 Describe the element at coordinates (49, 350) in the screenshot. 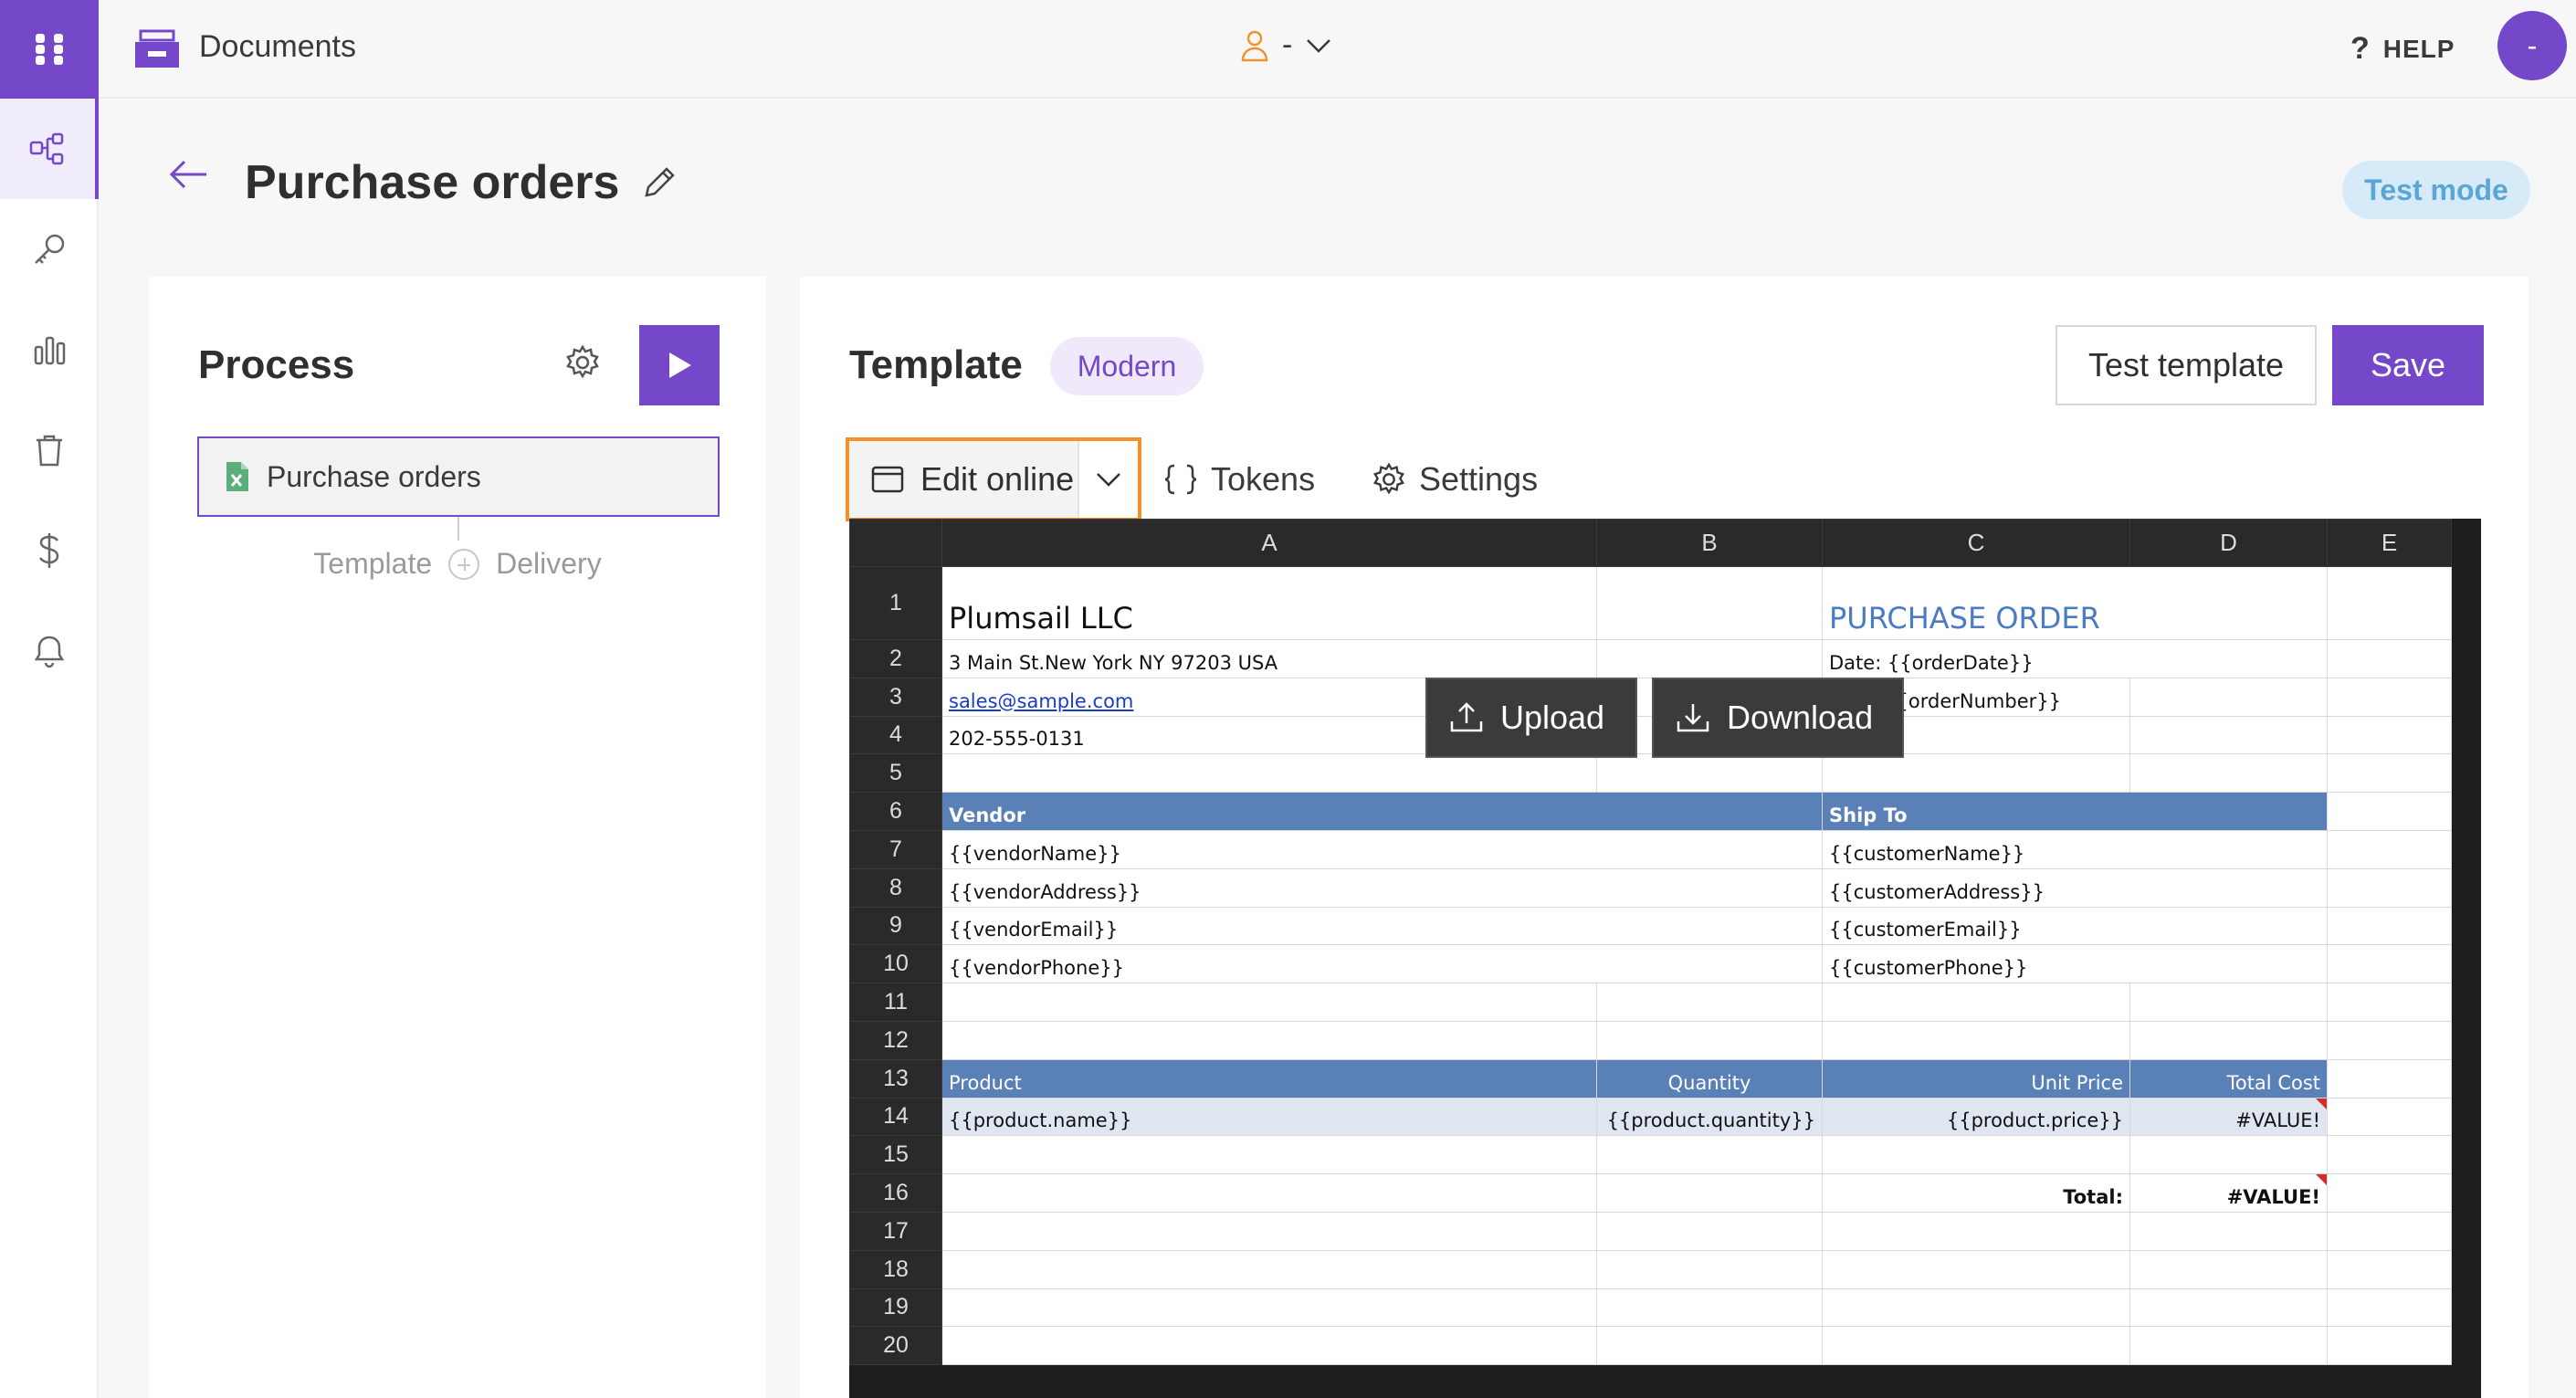

I see `rail-item-analytics` at that location.